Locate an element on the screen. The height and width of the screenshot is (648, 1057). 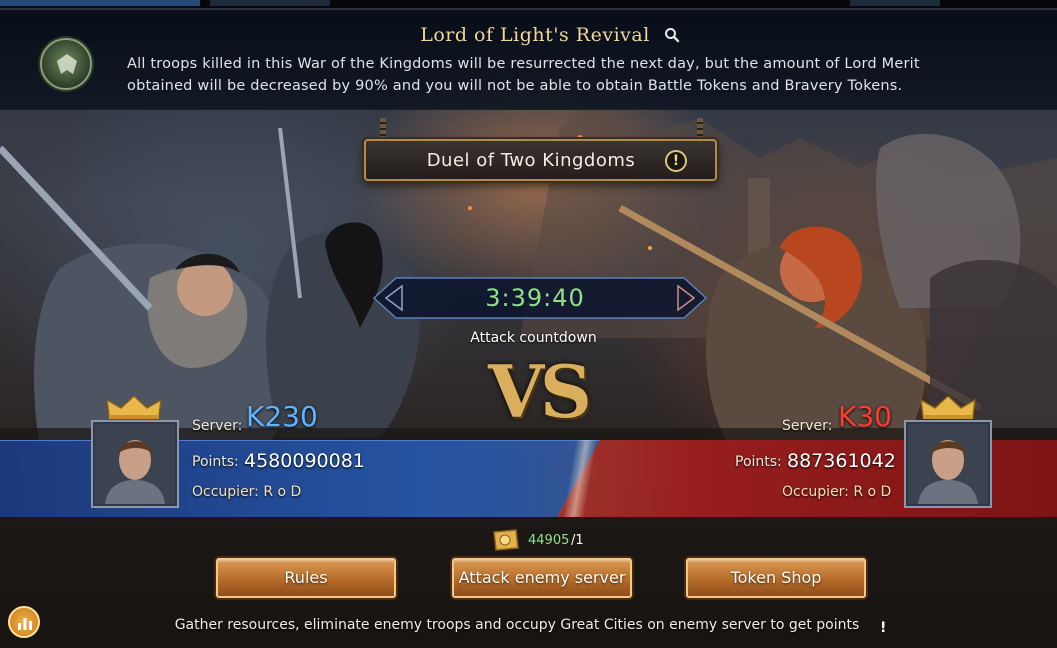
top-tab-strip is located at coordinates (528, 4).